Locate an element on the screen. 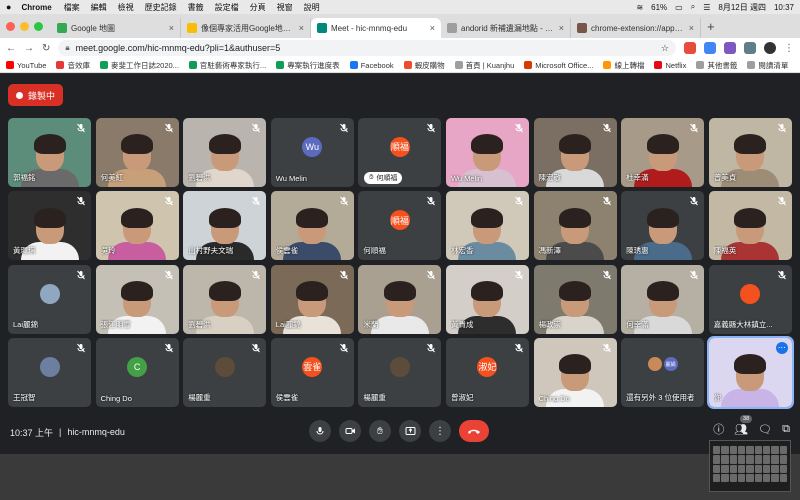 The height and width of the screenshot is (500, 800). profile-avatar is located at coordinates (770, 48).